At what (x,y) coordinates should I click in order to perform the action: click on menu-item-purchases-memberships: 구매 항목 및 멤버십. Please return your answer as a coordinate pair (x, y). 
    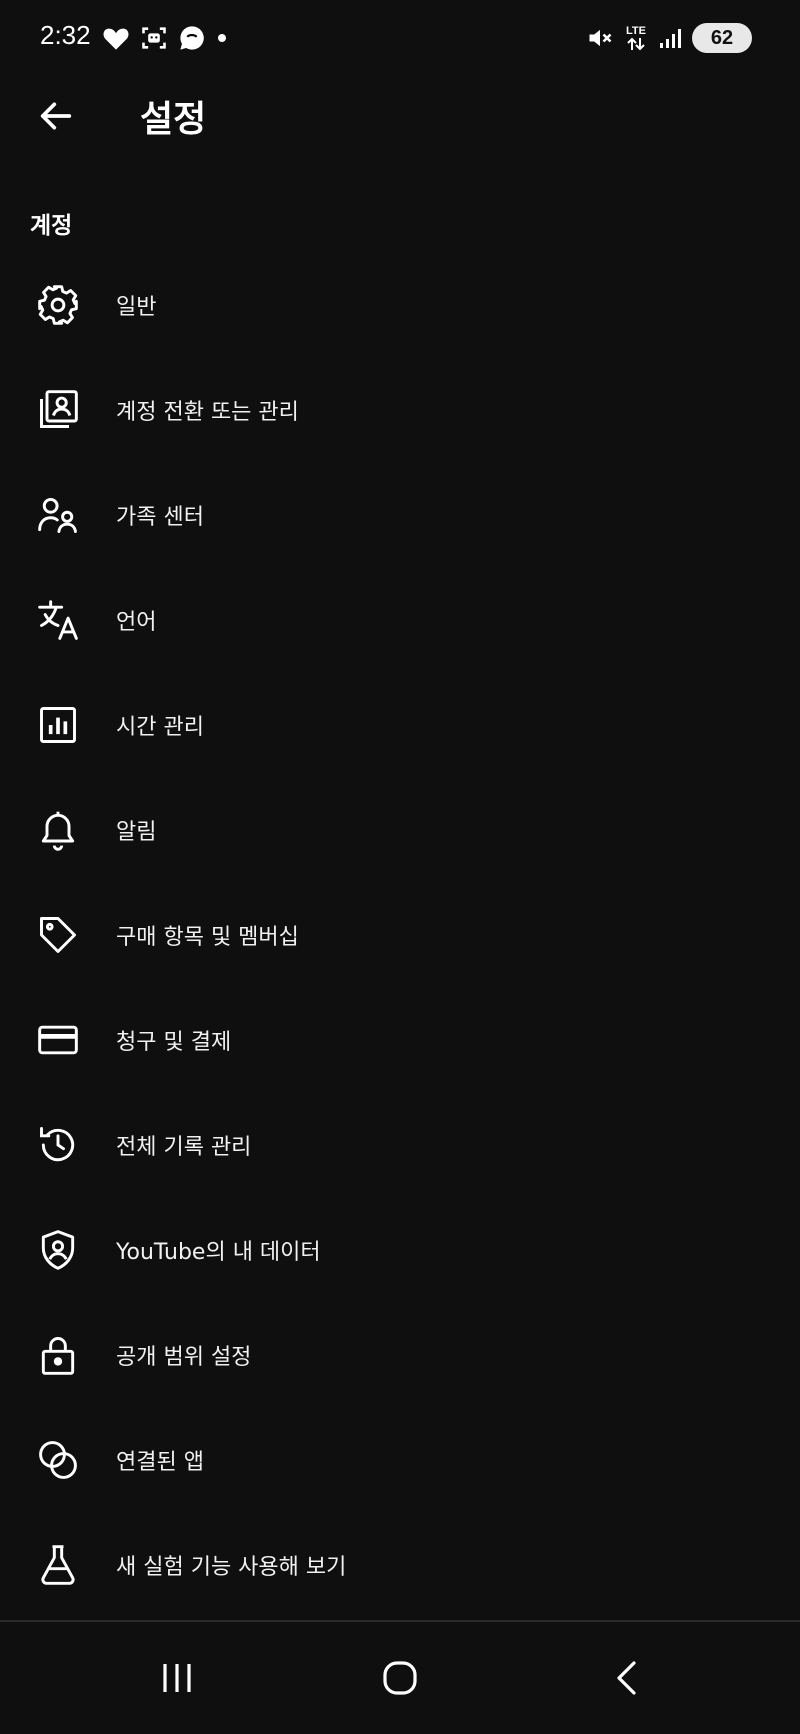
    Looking at the image, I should click on (400, 934).